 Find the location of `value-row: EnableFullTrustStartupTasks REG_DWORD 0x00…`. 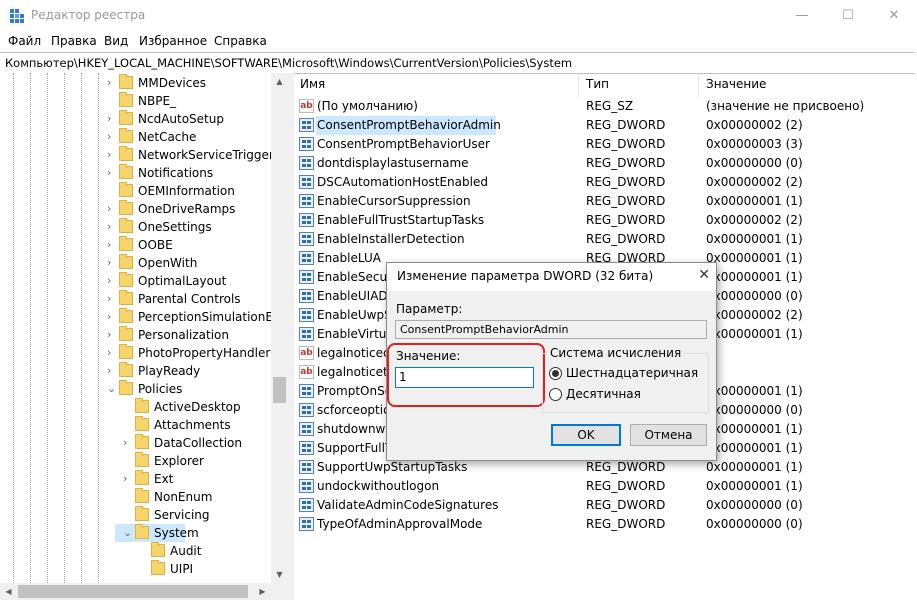

value-row: EnableFullTrustStartupTasks REG_DWORD 0x00… is located at coordinates (605, 220).